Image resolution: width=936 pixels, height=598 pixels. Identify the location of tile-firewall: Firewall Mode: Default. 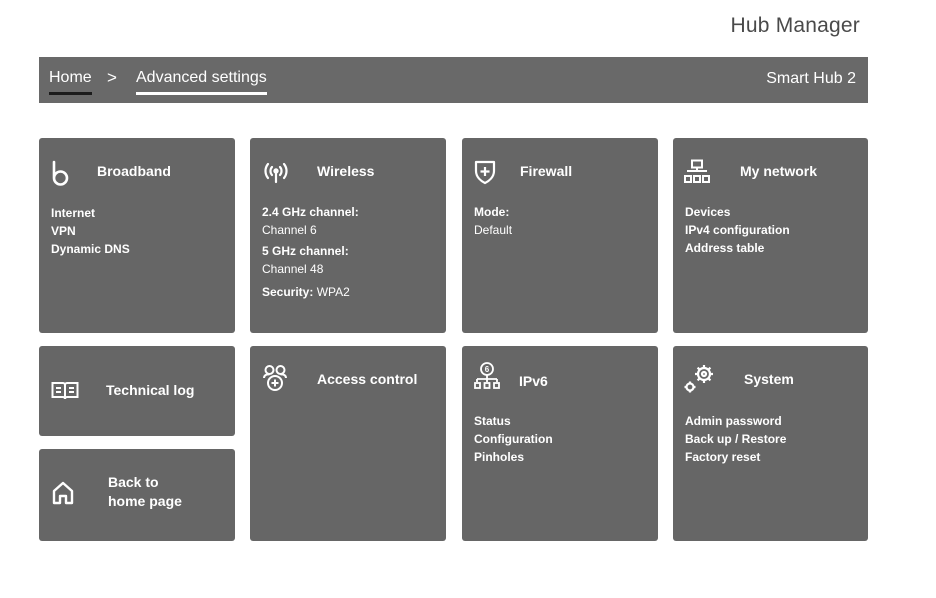
(560, 235).